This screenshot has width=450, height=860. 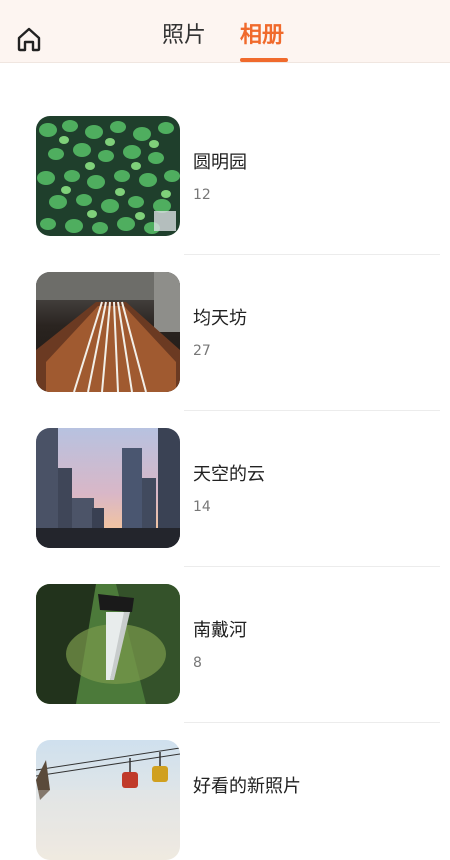 I want to click on album-count: 8, so click(x=197, y=663).